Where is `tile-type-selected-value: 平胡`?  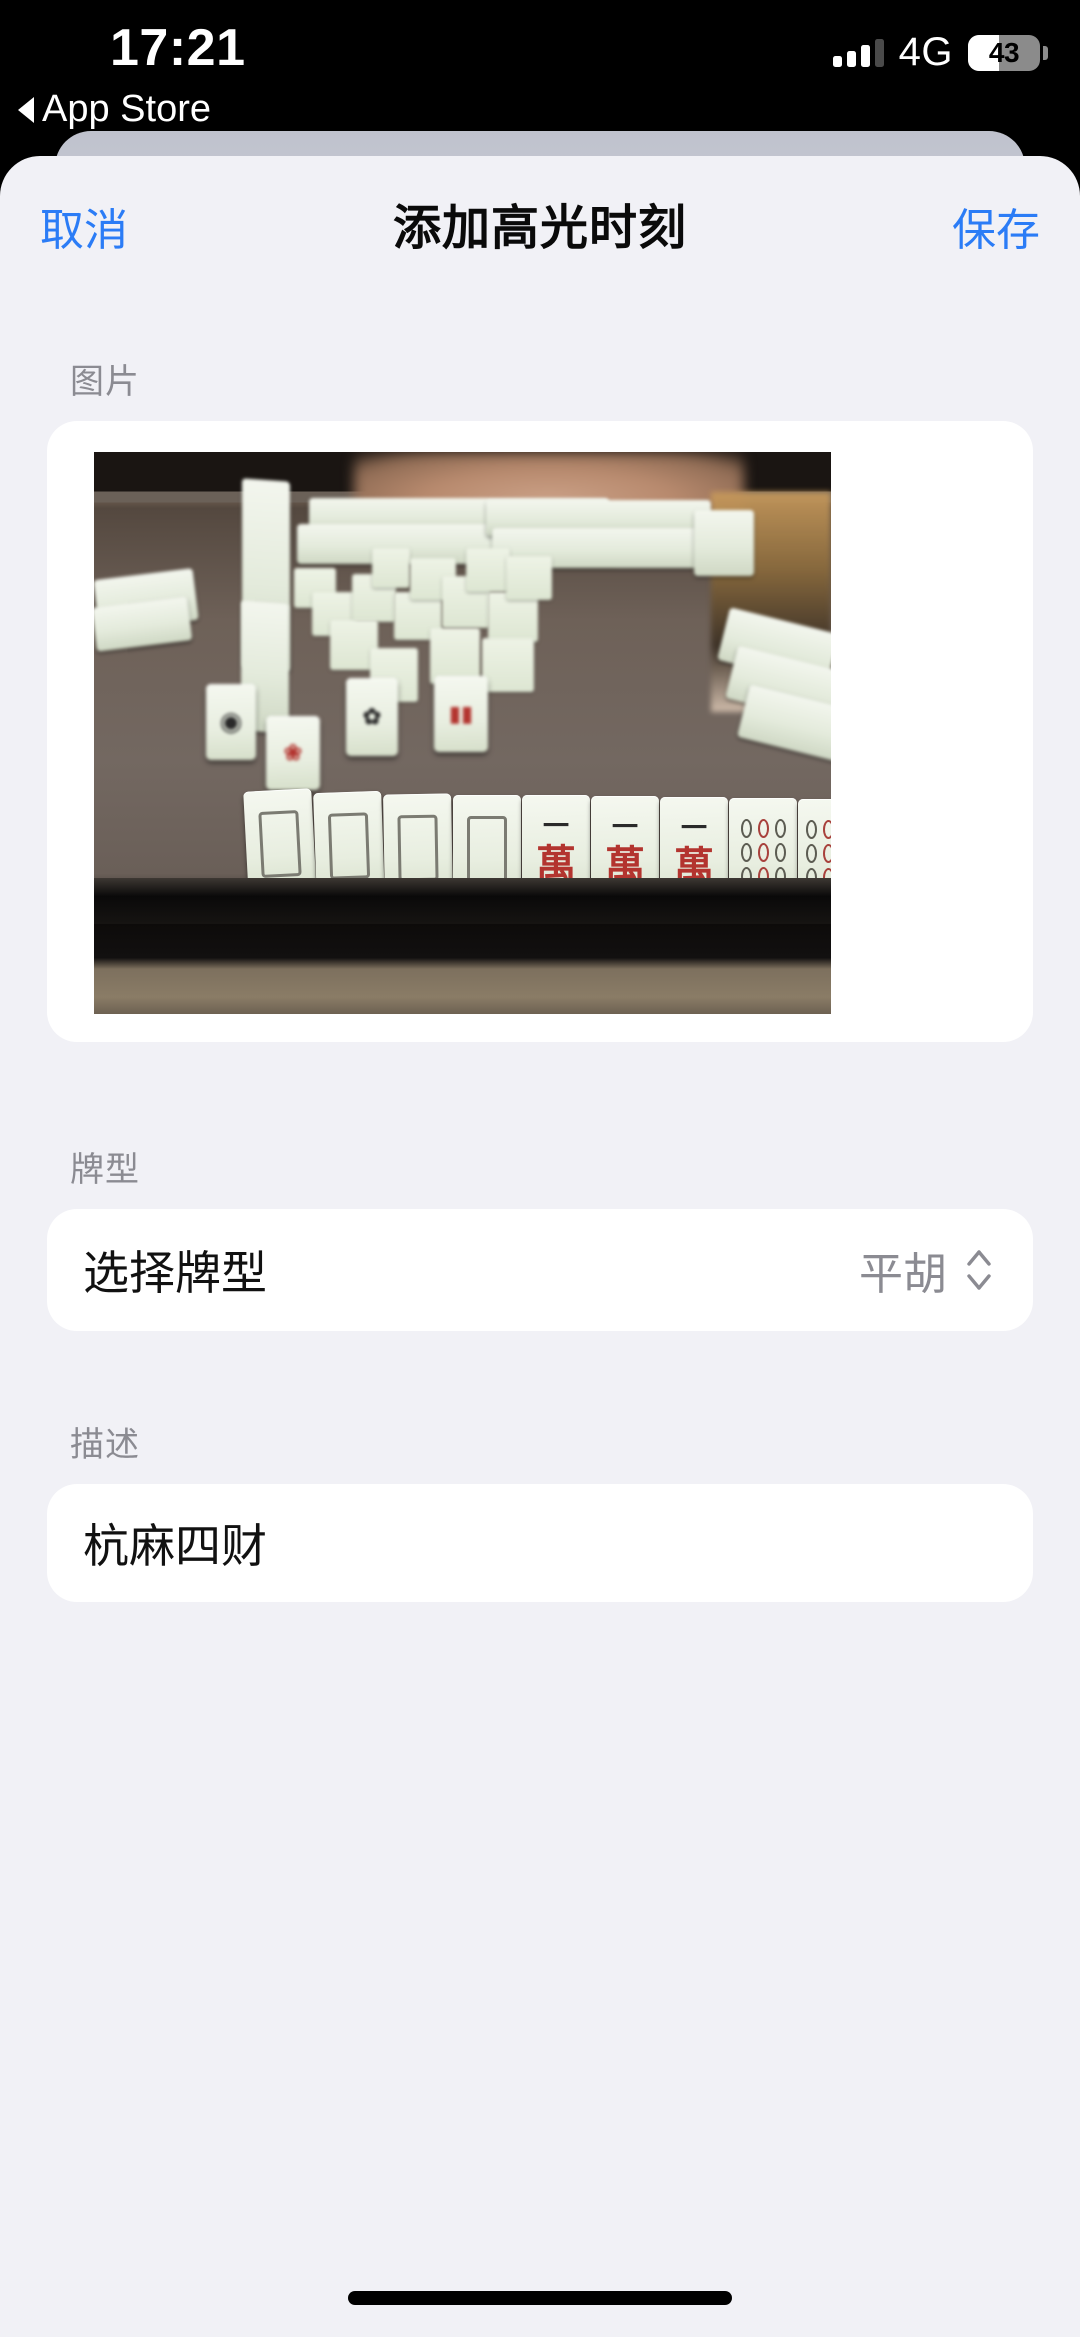
tile-type-selected-value: 平胡 is located at coordinates (903, 1274).